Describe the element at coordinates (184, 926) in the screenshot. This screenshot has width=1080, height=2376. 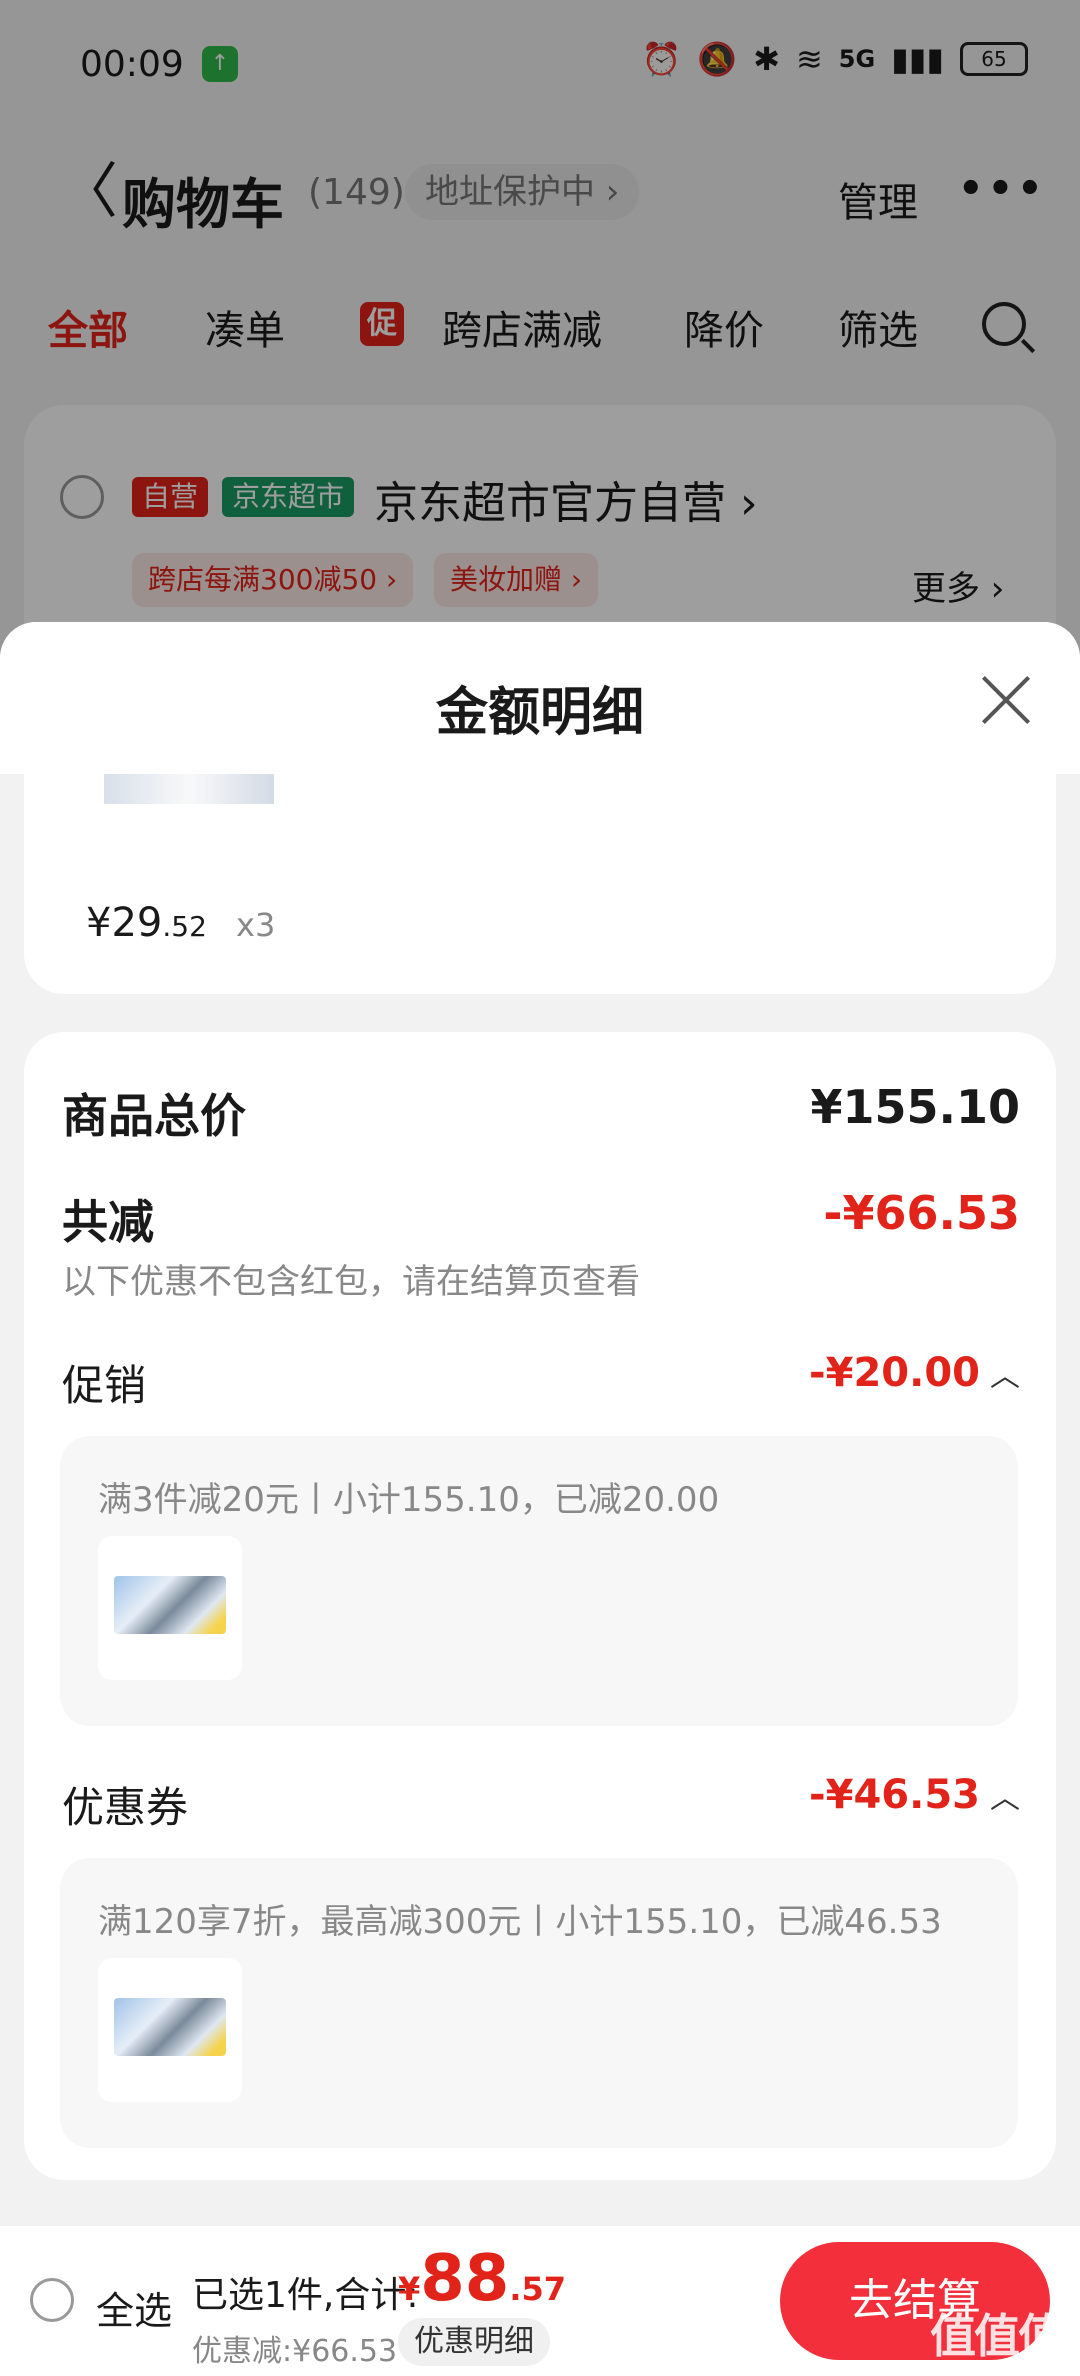
I see `item-price-dec: .52` at that location.